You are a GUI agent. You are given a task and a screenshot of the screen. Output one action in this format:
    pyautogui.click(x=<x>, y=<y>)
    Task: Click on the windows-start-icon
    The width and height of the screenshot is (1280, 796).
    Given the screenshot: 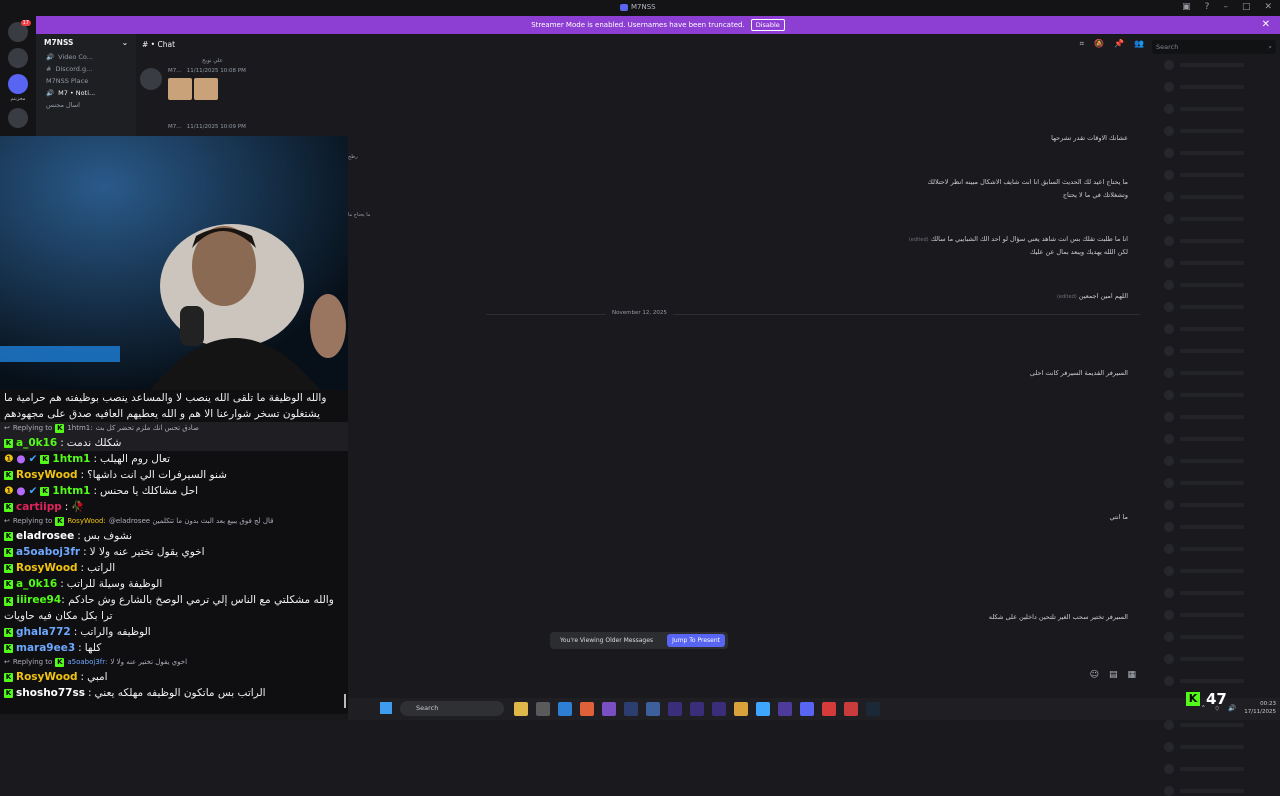 What is the action you would take?
    pyautogui.click(x=386, y=708)
    